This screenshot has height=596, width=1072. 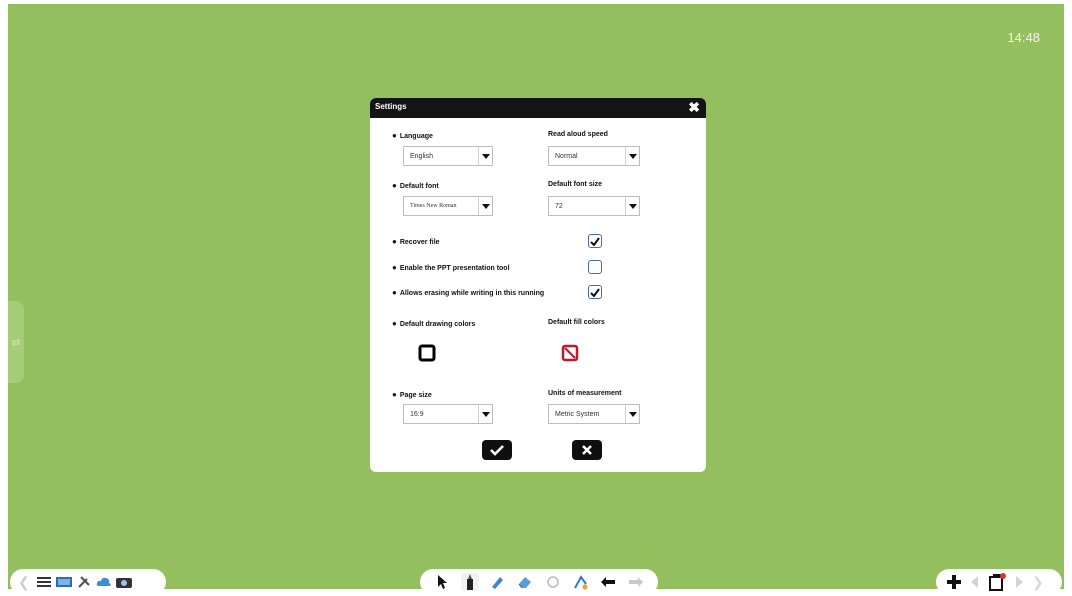 I want to click on recover-file-label: Recover file, so click(x=416, y=241).